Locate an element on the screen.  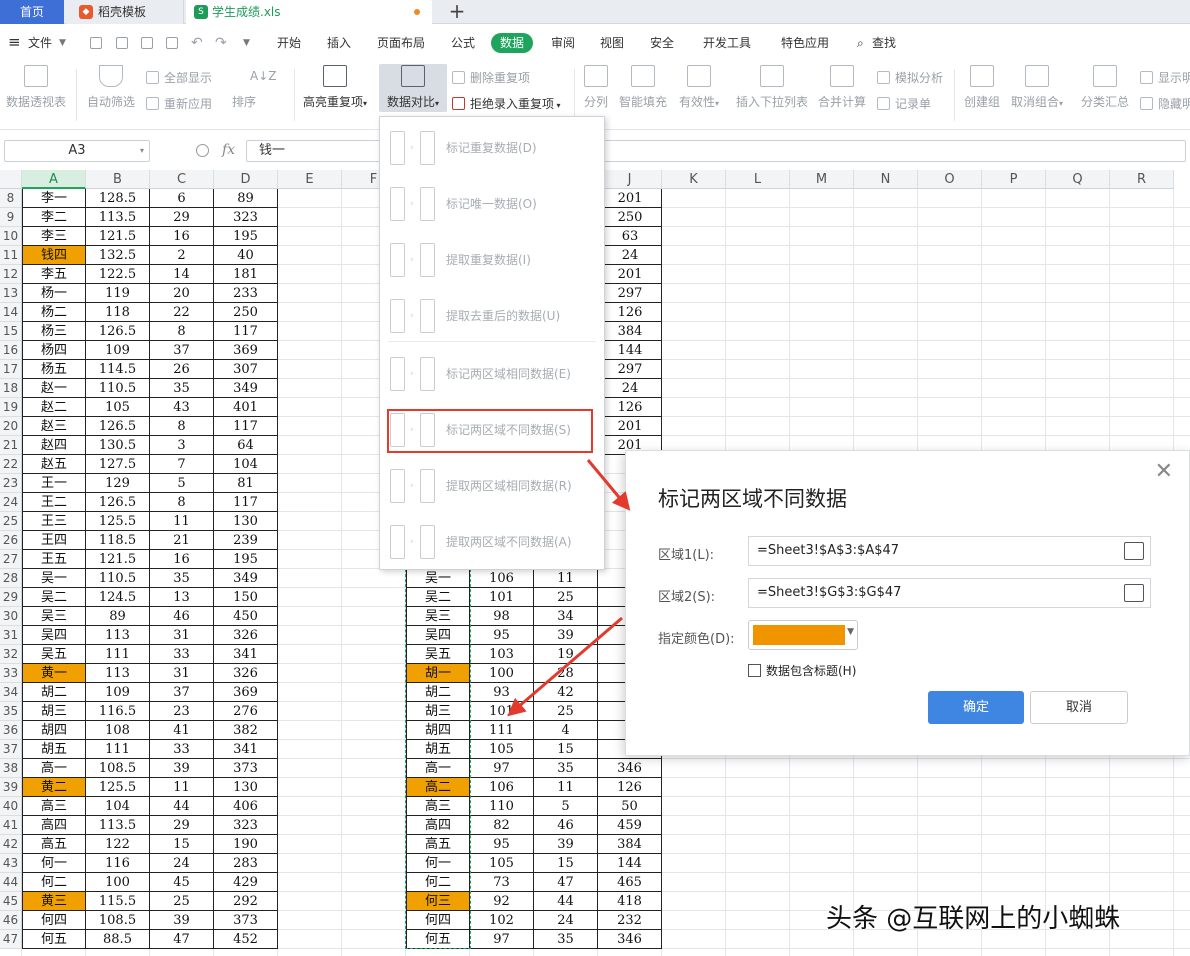
menu-data: 数据 is located at coordinates (512, 43).